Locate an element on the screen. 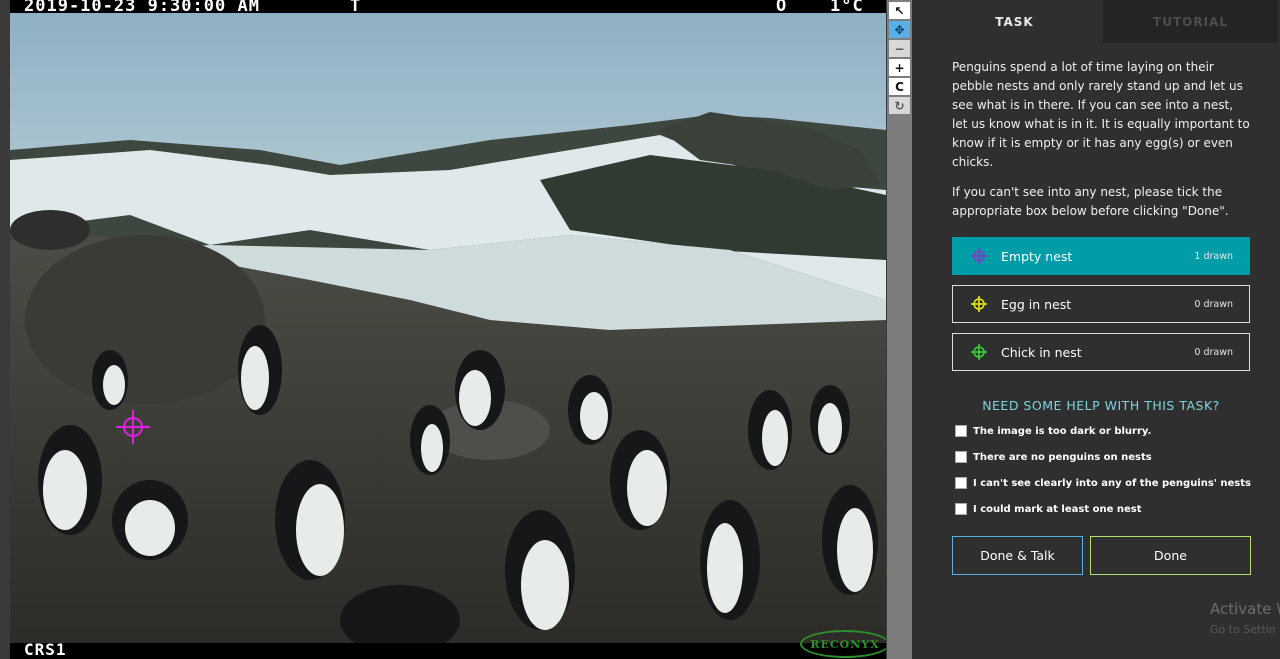 The image size is (1280, 659). tool-count: 1 drawn is located at coordinates (1213, 256).